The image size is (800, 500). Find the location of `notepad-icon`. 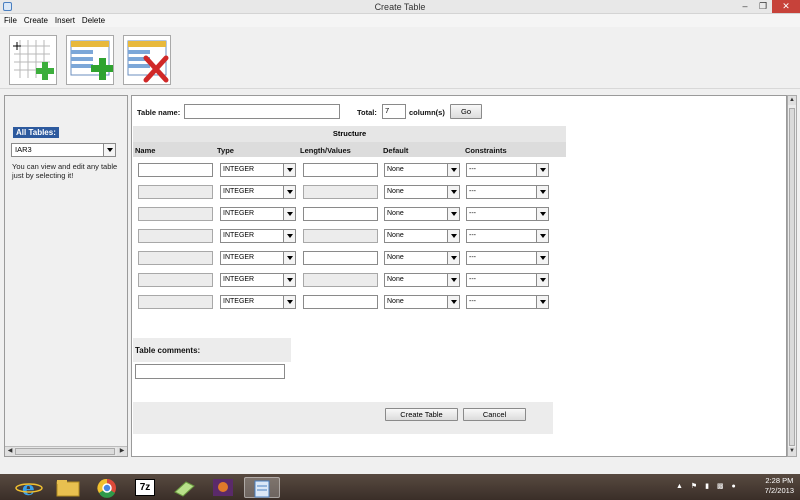

notepad-icon is located at coordinates (184, 487).